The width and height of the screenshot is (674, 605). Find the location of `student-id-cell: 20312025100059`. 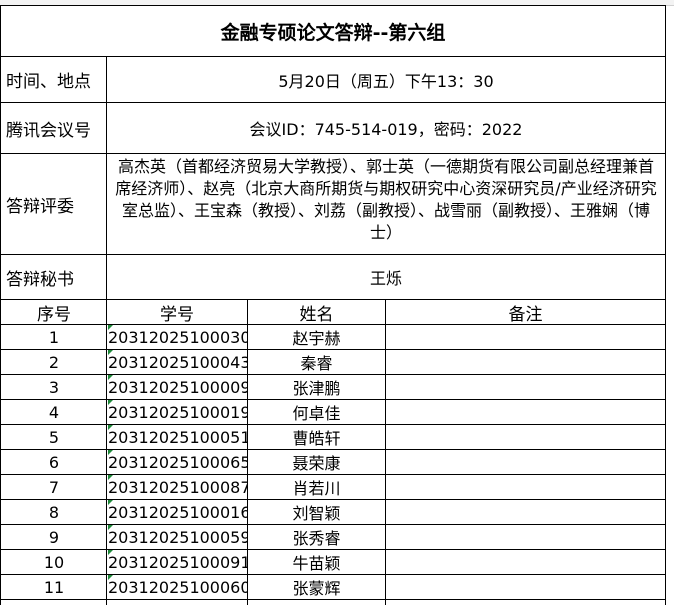

student-id-cell: 20312025100059 is located at coordinates (177, 537).